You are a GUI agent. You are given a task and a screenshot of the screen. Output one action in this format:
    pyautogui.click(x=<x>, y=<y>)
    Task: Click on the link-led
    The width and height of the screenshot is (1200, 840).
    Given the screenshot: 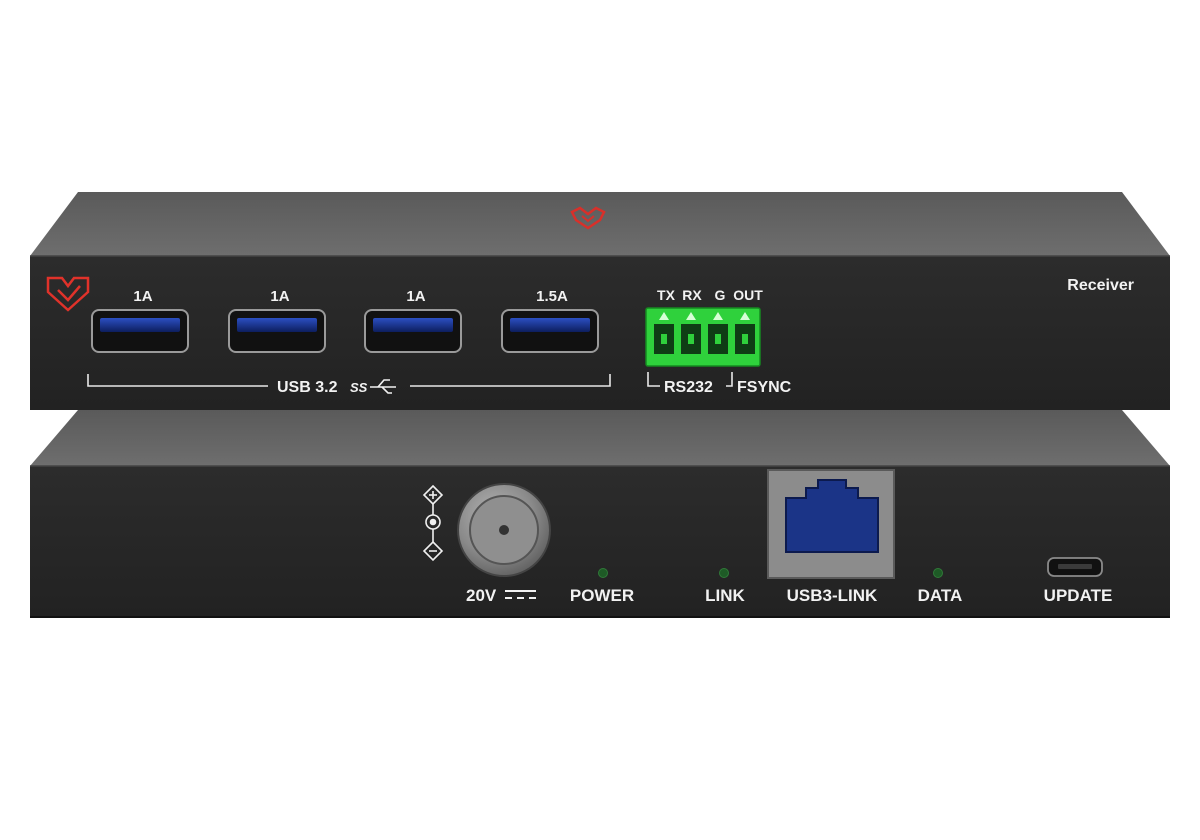 What is the action you would take?
    pyautogui.click(x=724, y=573)
    